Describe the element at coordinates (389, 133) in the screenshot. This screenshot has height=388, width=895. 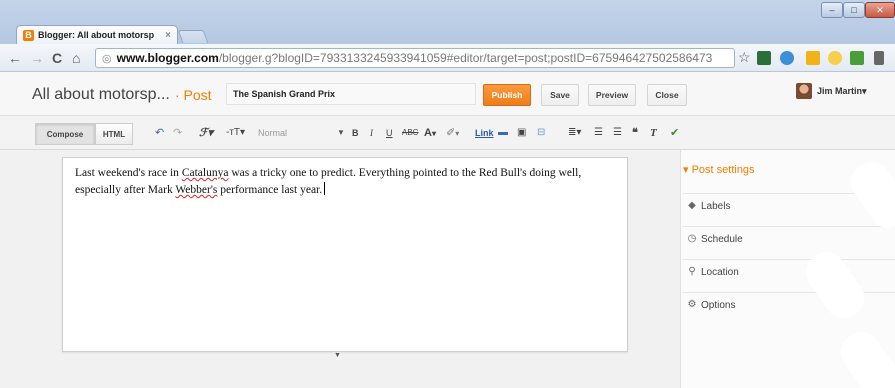
I see `underline-icon: U` at that location.